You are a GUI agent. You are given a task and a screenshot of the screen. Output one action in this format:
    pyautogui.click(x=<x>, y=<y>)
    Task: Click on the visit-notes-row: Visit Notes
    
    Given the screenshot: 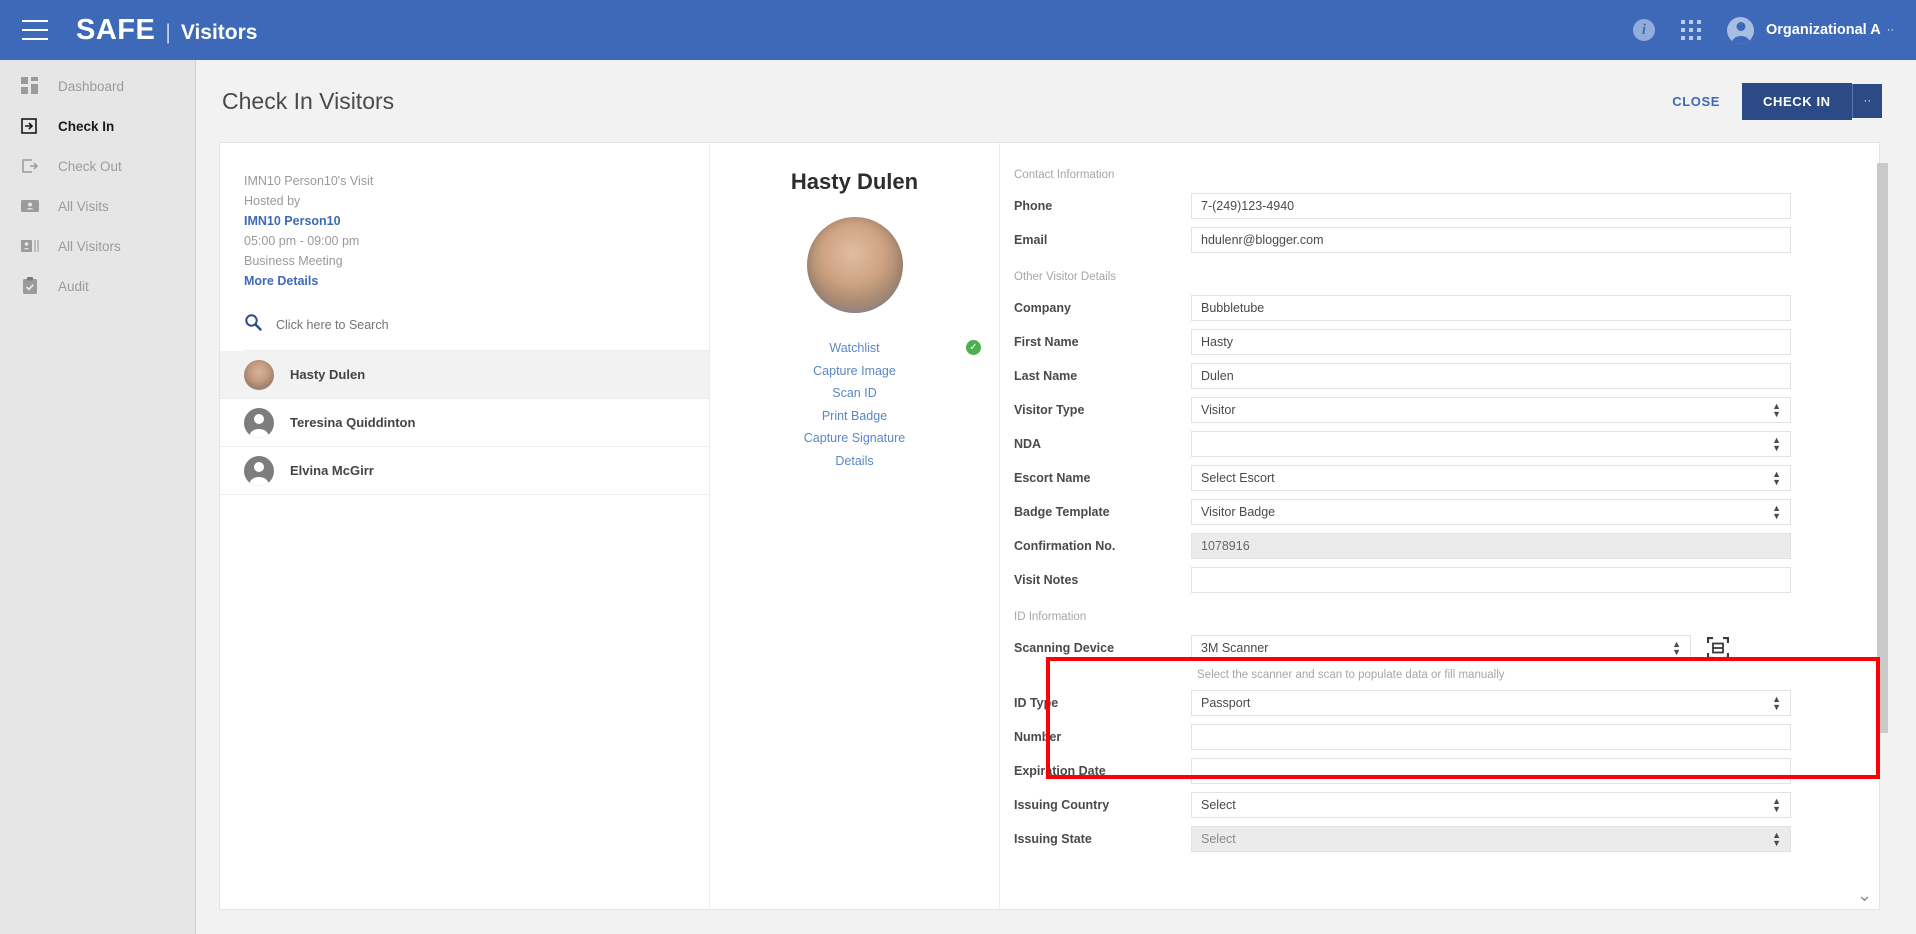 What is the action you would take?
    pyautogui.click(x=1443, y=580)
    